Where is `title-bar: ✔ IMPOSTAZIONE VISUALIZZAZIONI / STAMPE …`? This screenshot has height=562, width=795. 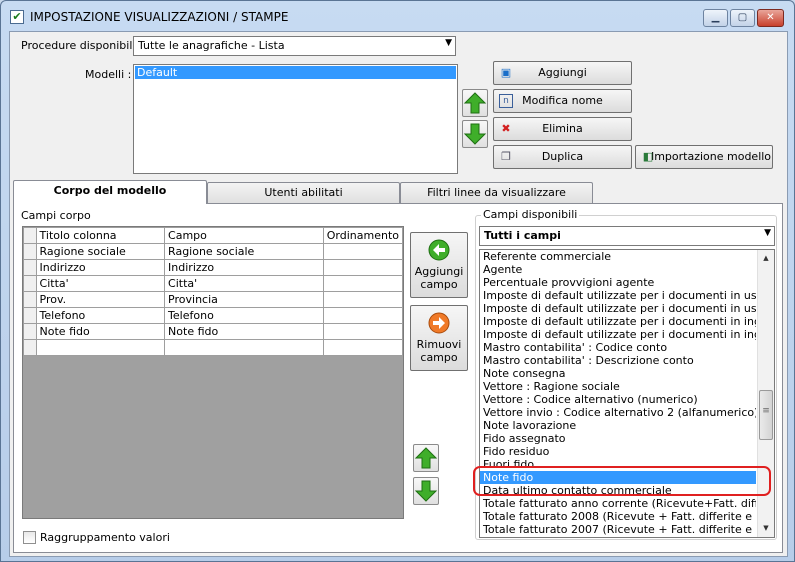 title-bar: ✔ IMPOSTAZIONE VISUALIZZAZIONI / STAMPE … is located at coordinates (397, 16).